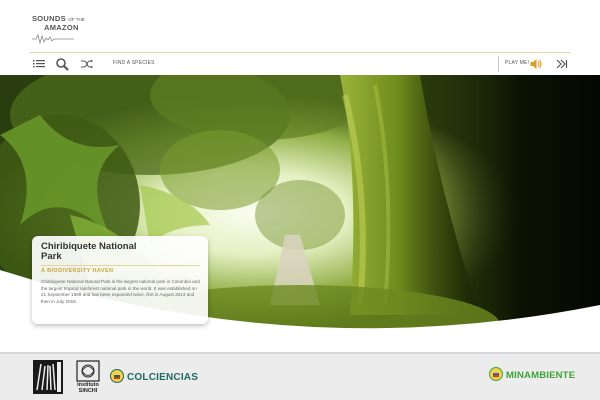 This screenshot has height=400, width=600. I want to click on speaker-icon, so click(536, 64).